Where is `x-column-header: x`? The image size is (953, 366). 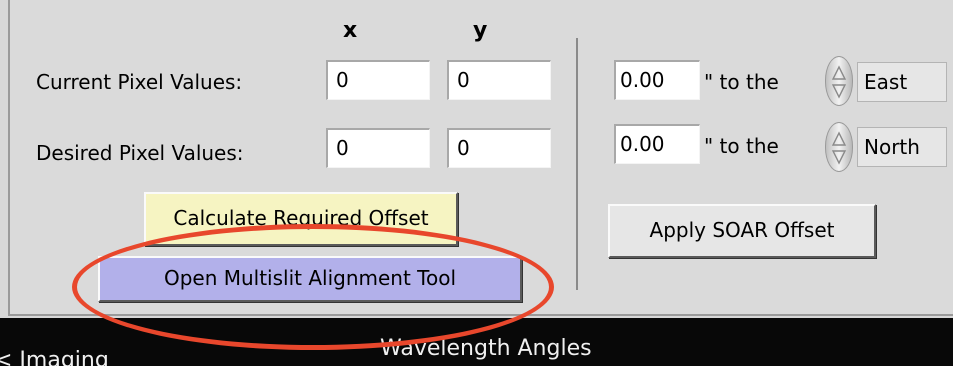 x-column-header: x is located at coordinates (350, 30).